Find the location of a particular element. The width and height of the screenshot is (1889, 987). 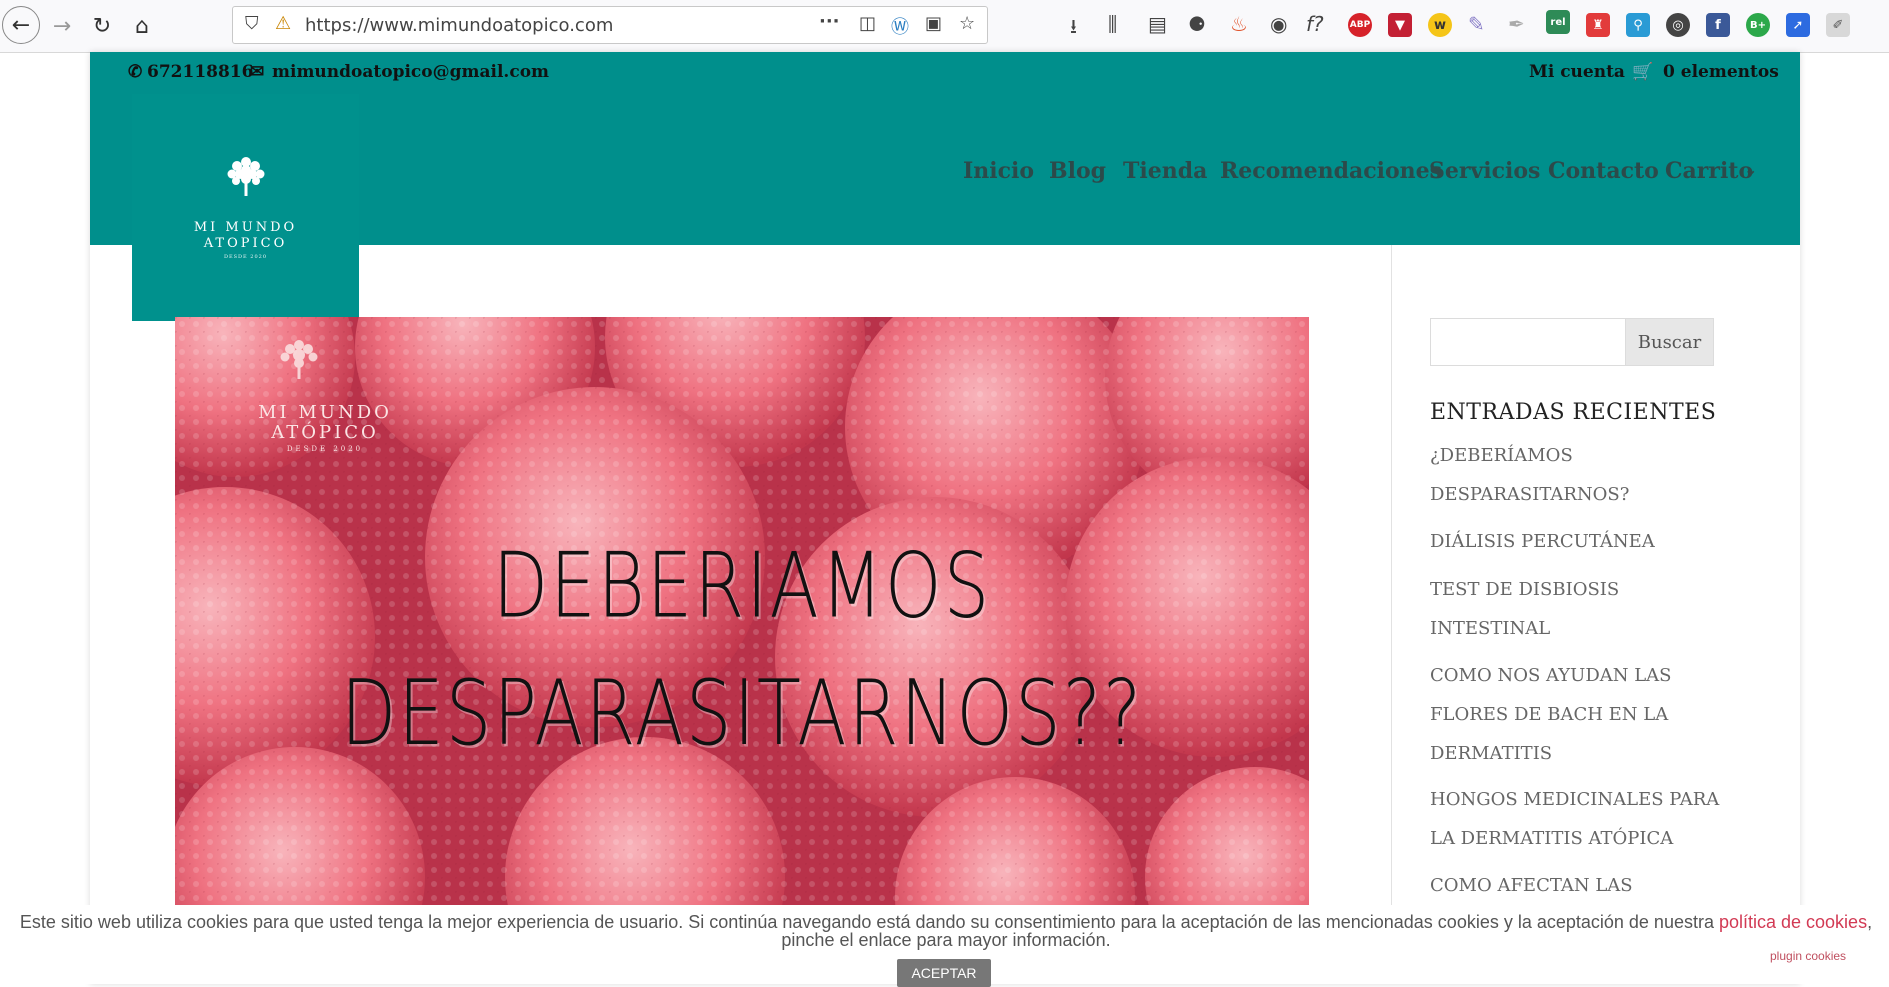

search-input is located at coordinates (1528, 342).